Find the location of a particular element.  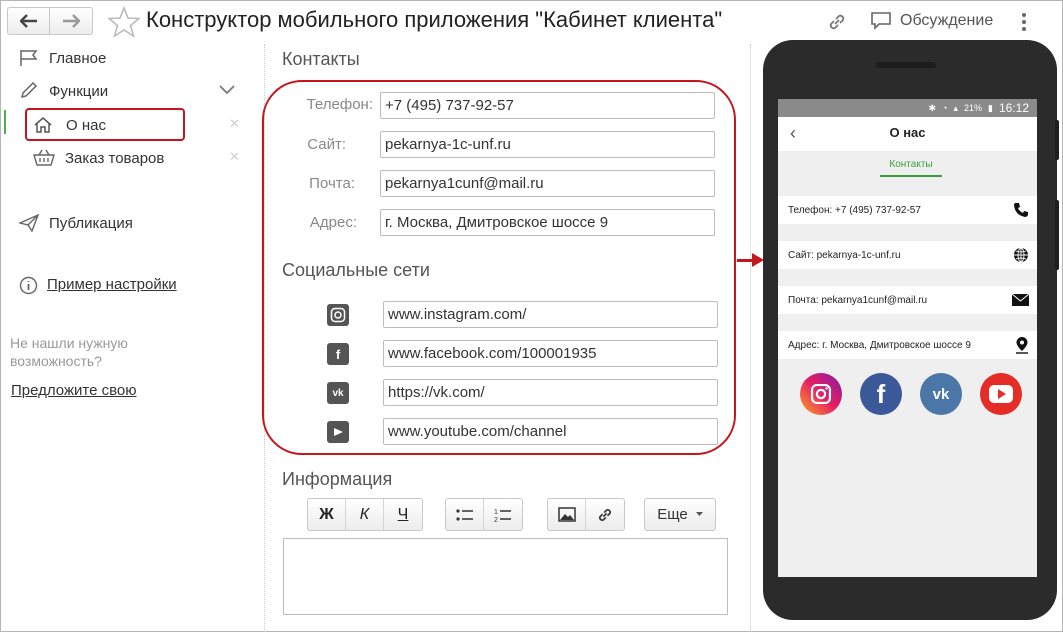

sidebar-item-orders: Заказ товаров is located at coordinates (98, 158).